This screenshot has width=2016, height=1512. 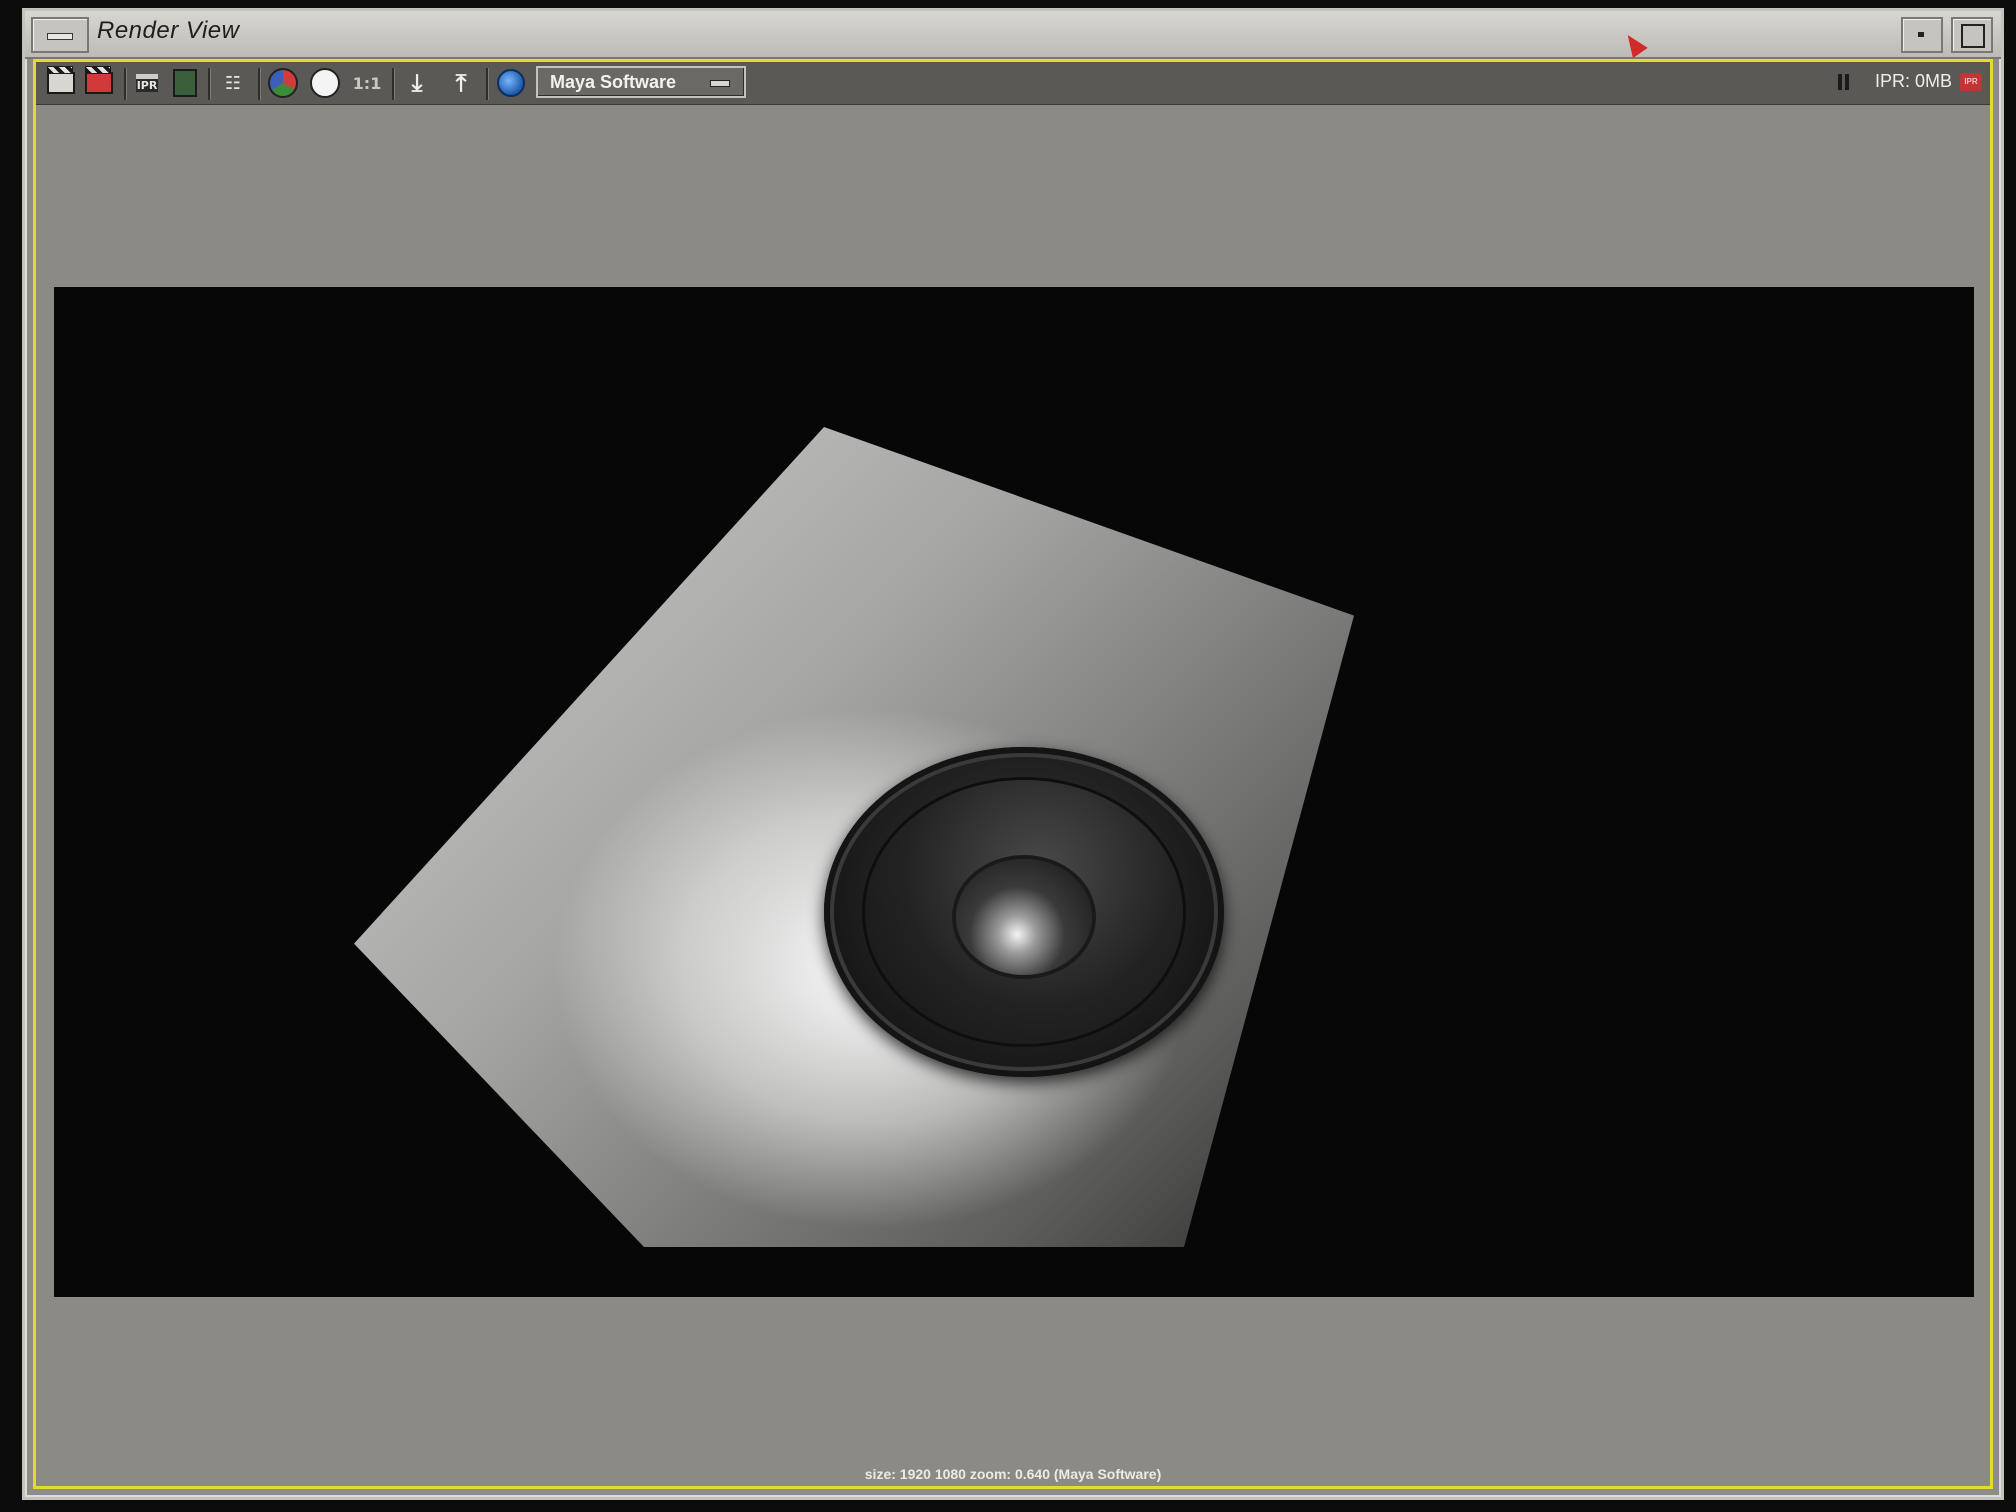 I want to click on renderer-dropdown: Maya Software, so click(x=641, y=82).